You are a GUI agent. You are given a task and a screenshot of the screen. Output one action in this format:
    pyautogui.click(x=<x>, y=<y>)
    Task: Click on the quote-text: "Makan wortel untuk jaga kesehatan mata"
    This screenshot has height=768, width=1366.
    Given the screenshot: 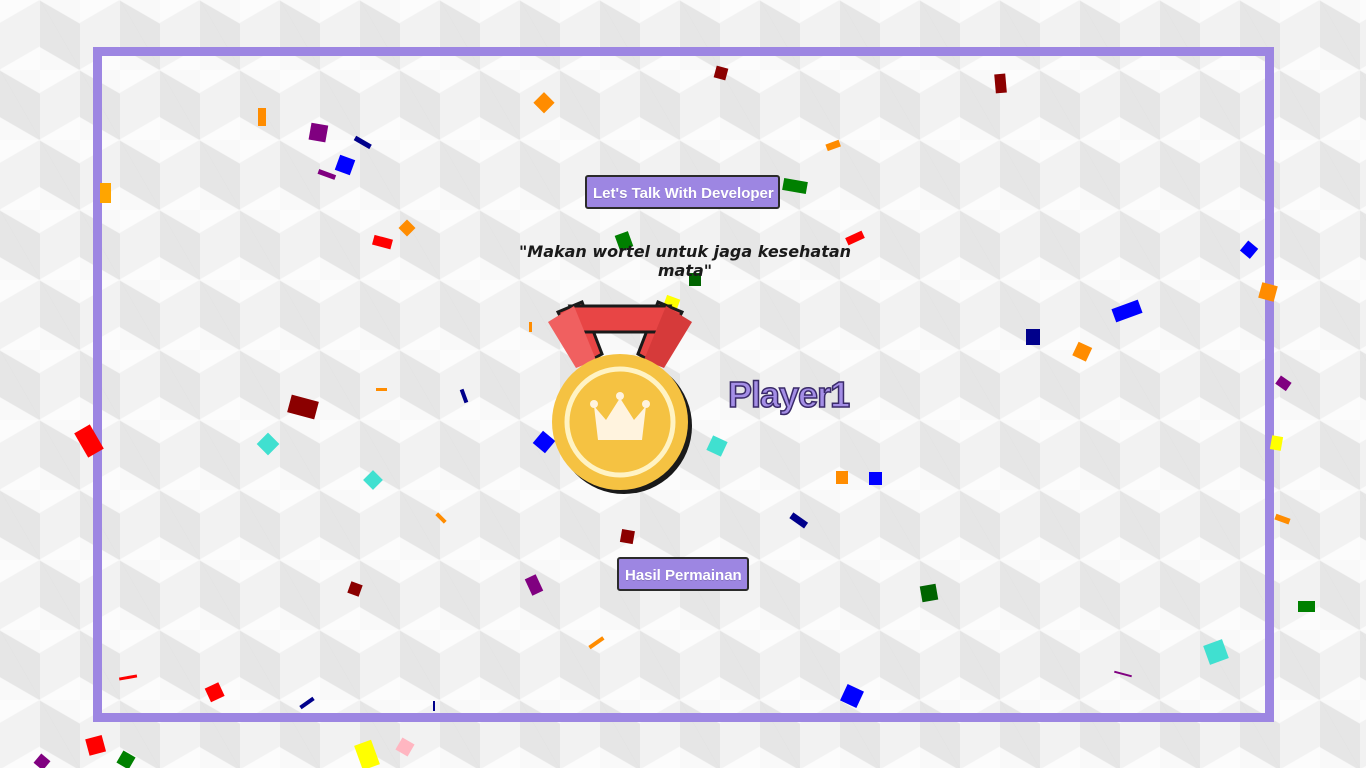 What is the action you would take?
    pyautogui.click(x=685, y=261)
    